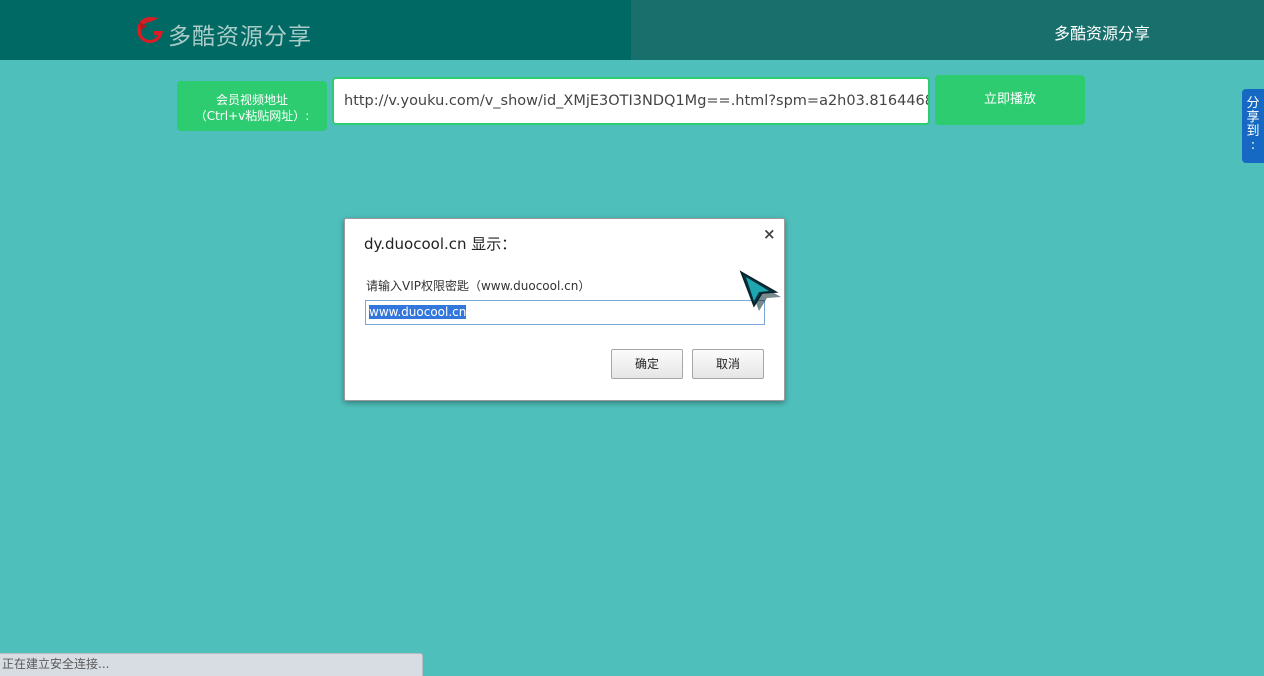  Describe the element at coordinates (240, 34) in the screenshot. I see `site-logo-text: 多酷资源分享` at that location.